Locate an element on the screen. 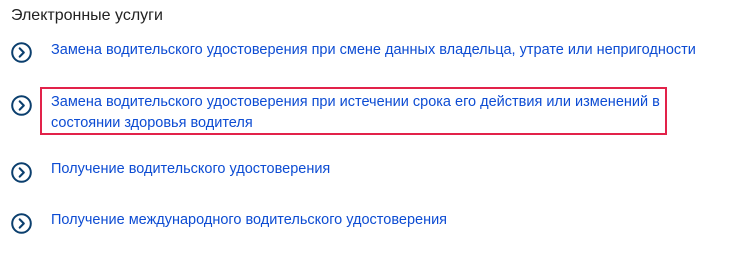 This screenshot has width=740, height=253. service-link: Получение водительского удостоверения is located at coordinates (190, 169).